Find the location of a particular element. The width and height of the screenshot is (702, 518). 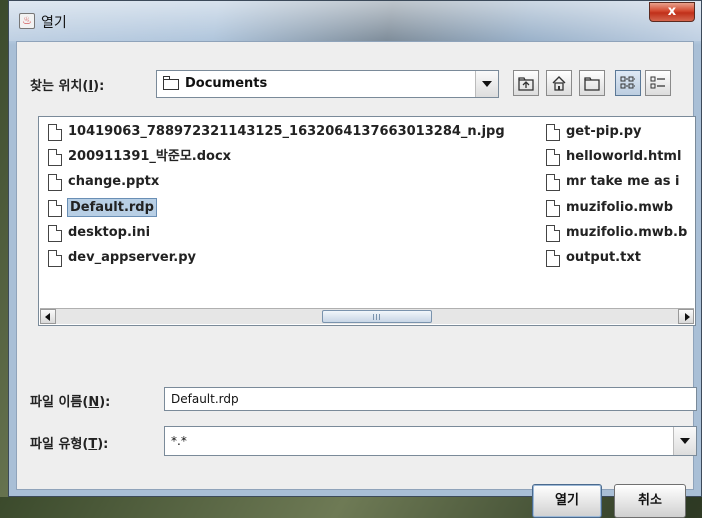

title-bar: ♨ 열기 x is located at coordinates (355, 21).